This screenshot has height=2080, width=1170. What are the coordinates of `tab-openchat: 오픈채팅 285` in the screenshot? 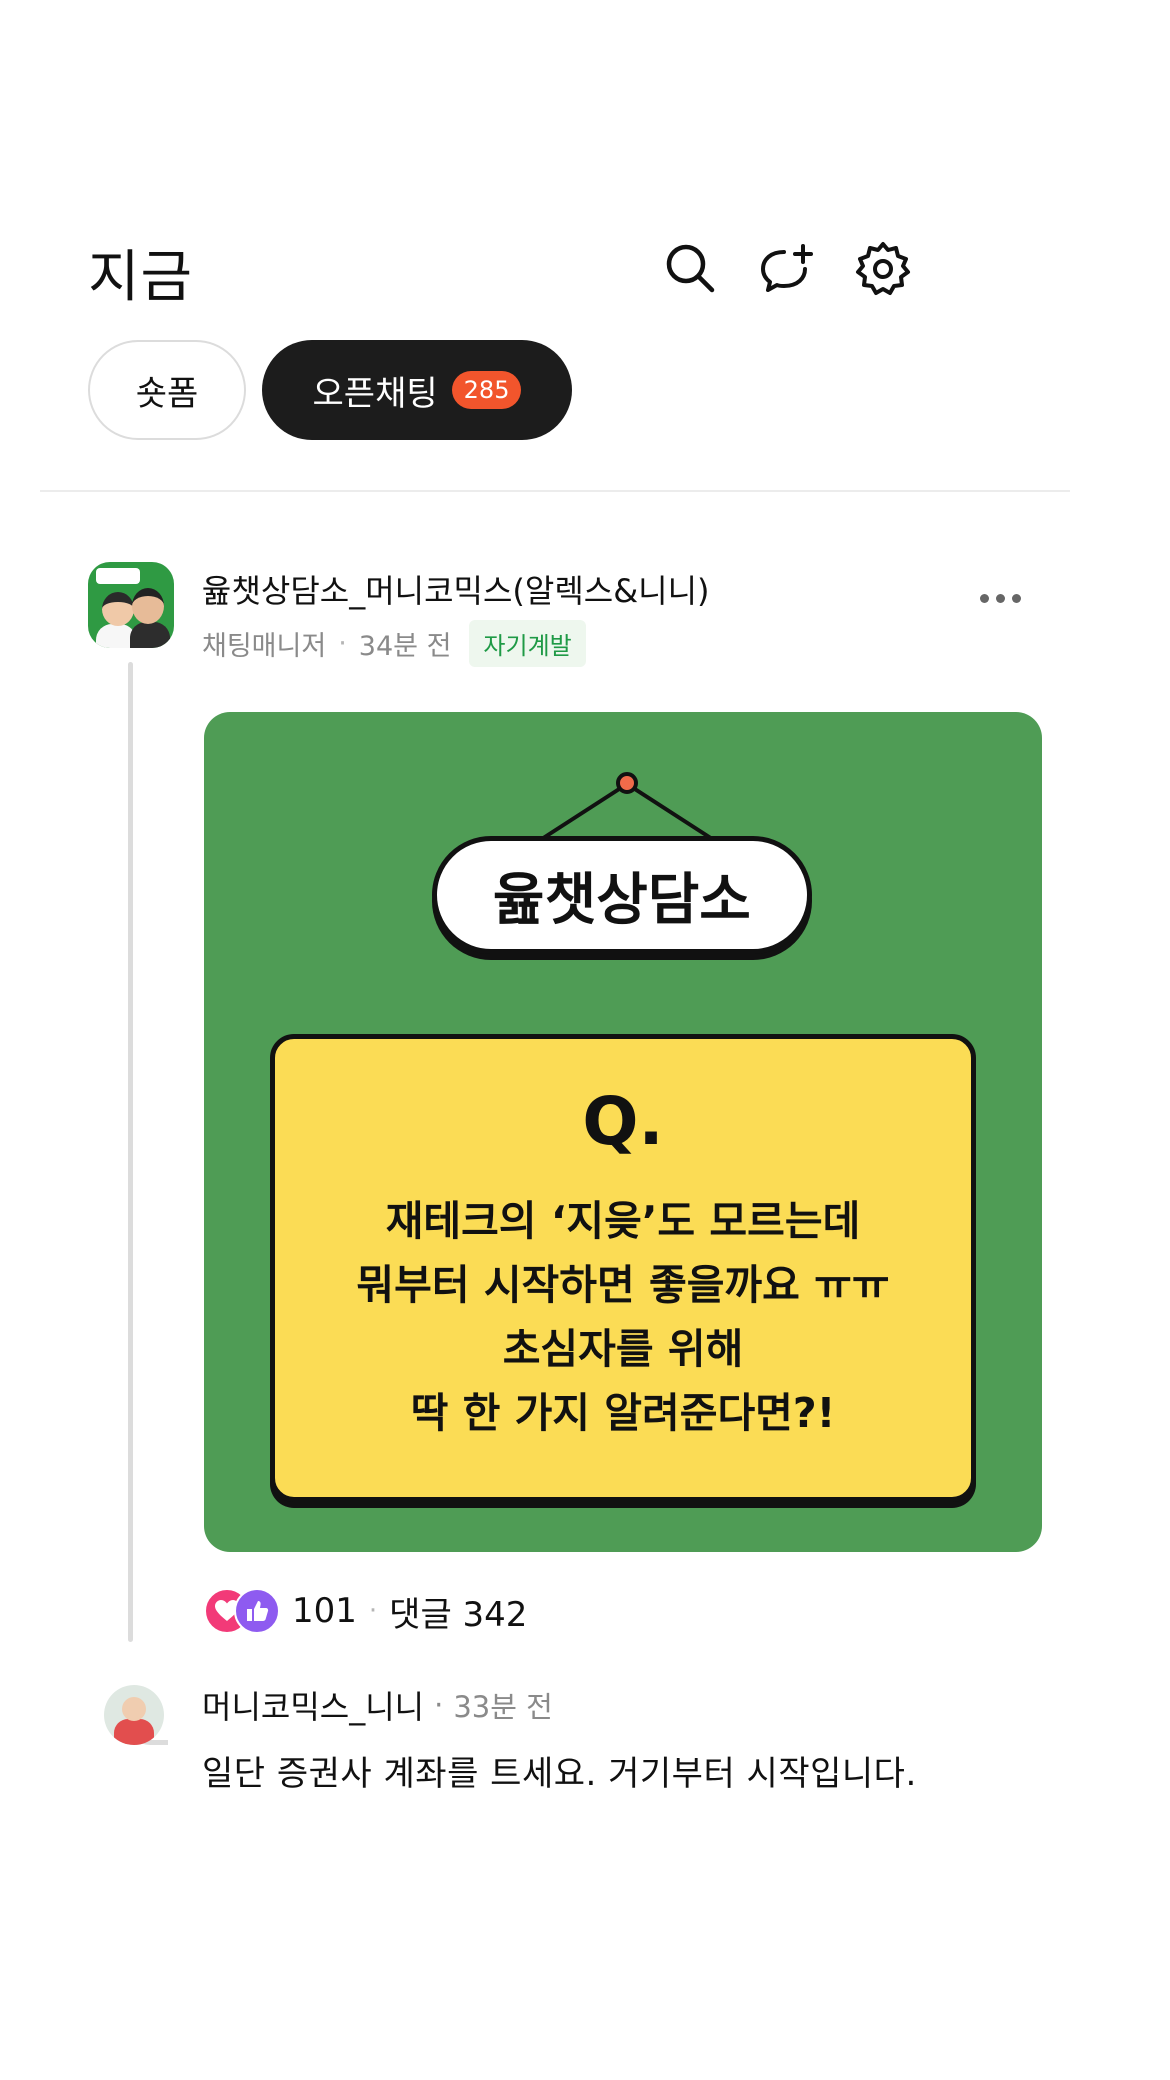 It's located at (417, 390).